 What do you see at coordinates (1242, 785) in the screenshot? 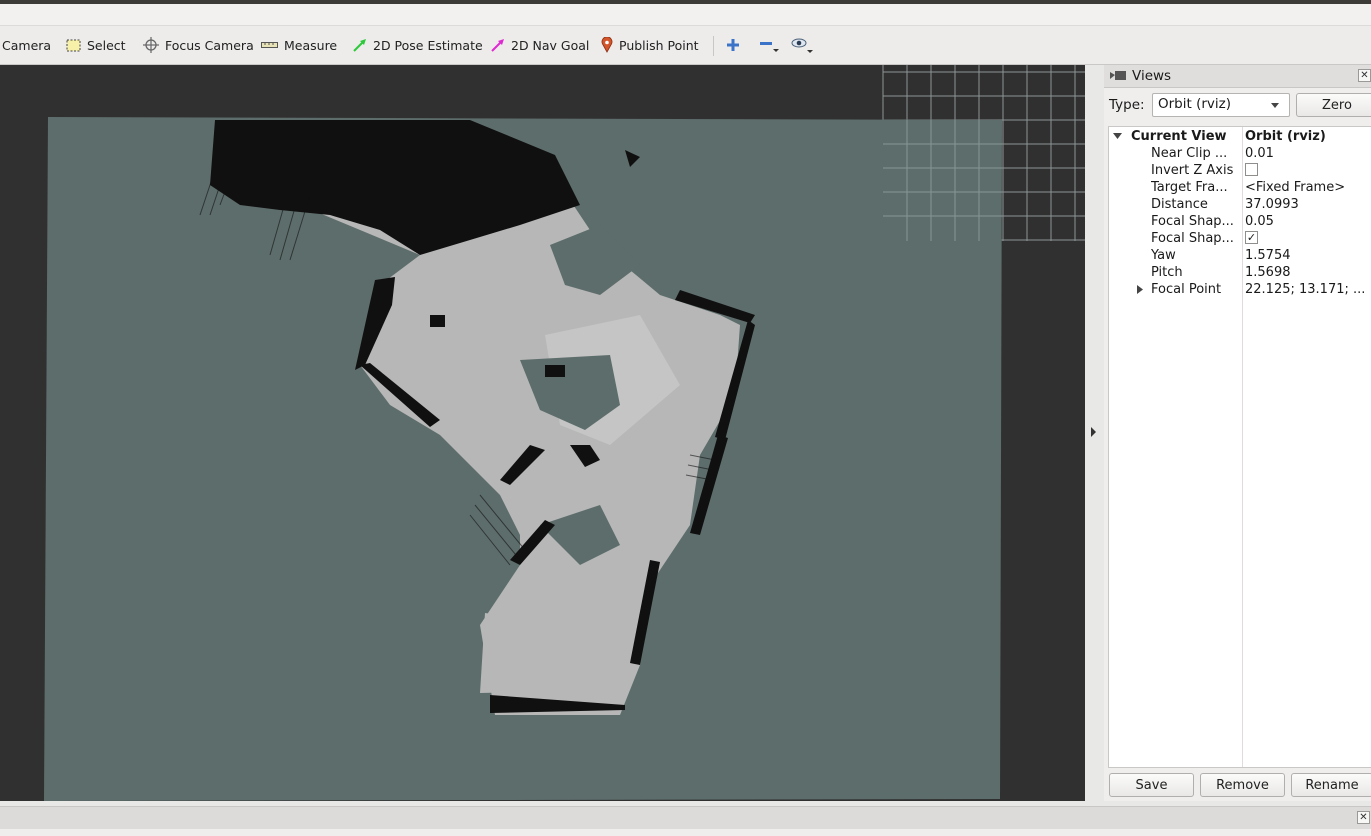
I see `remove-button: Remove` at bounding box center [1242, 785].